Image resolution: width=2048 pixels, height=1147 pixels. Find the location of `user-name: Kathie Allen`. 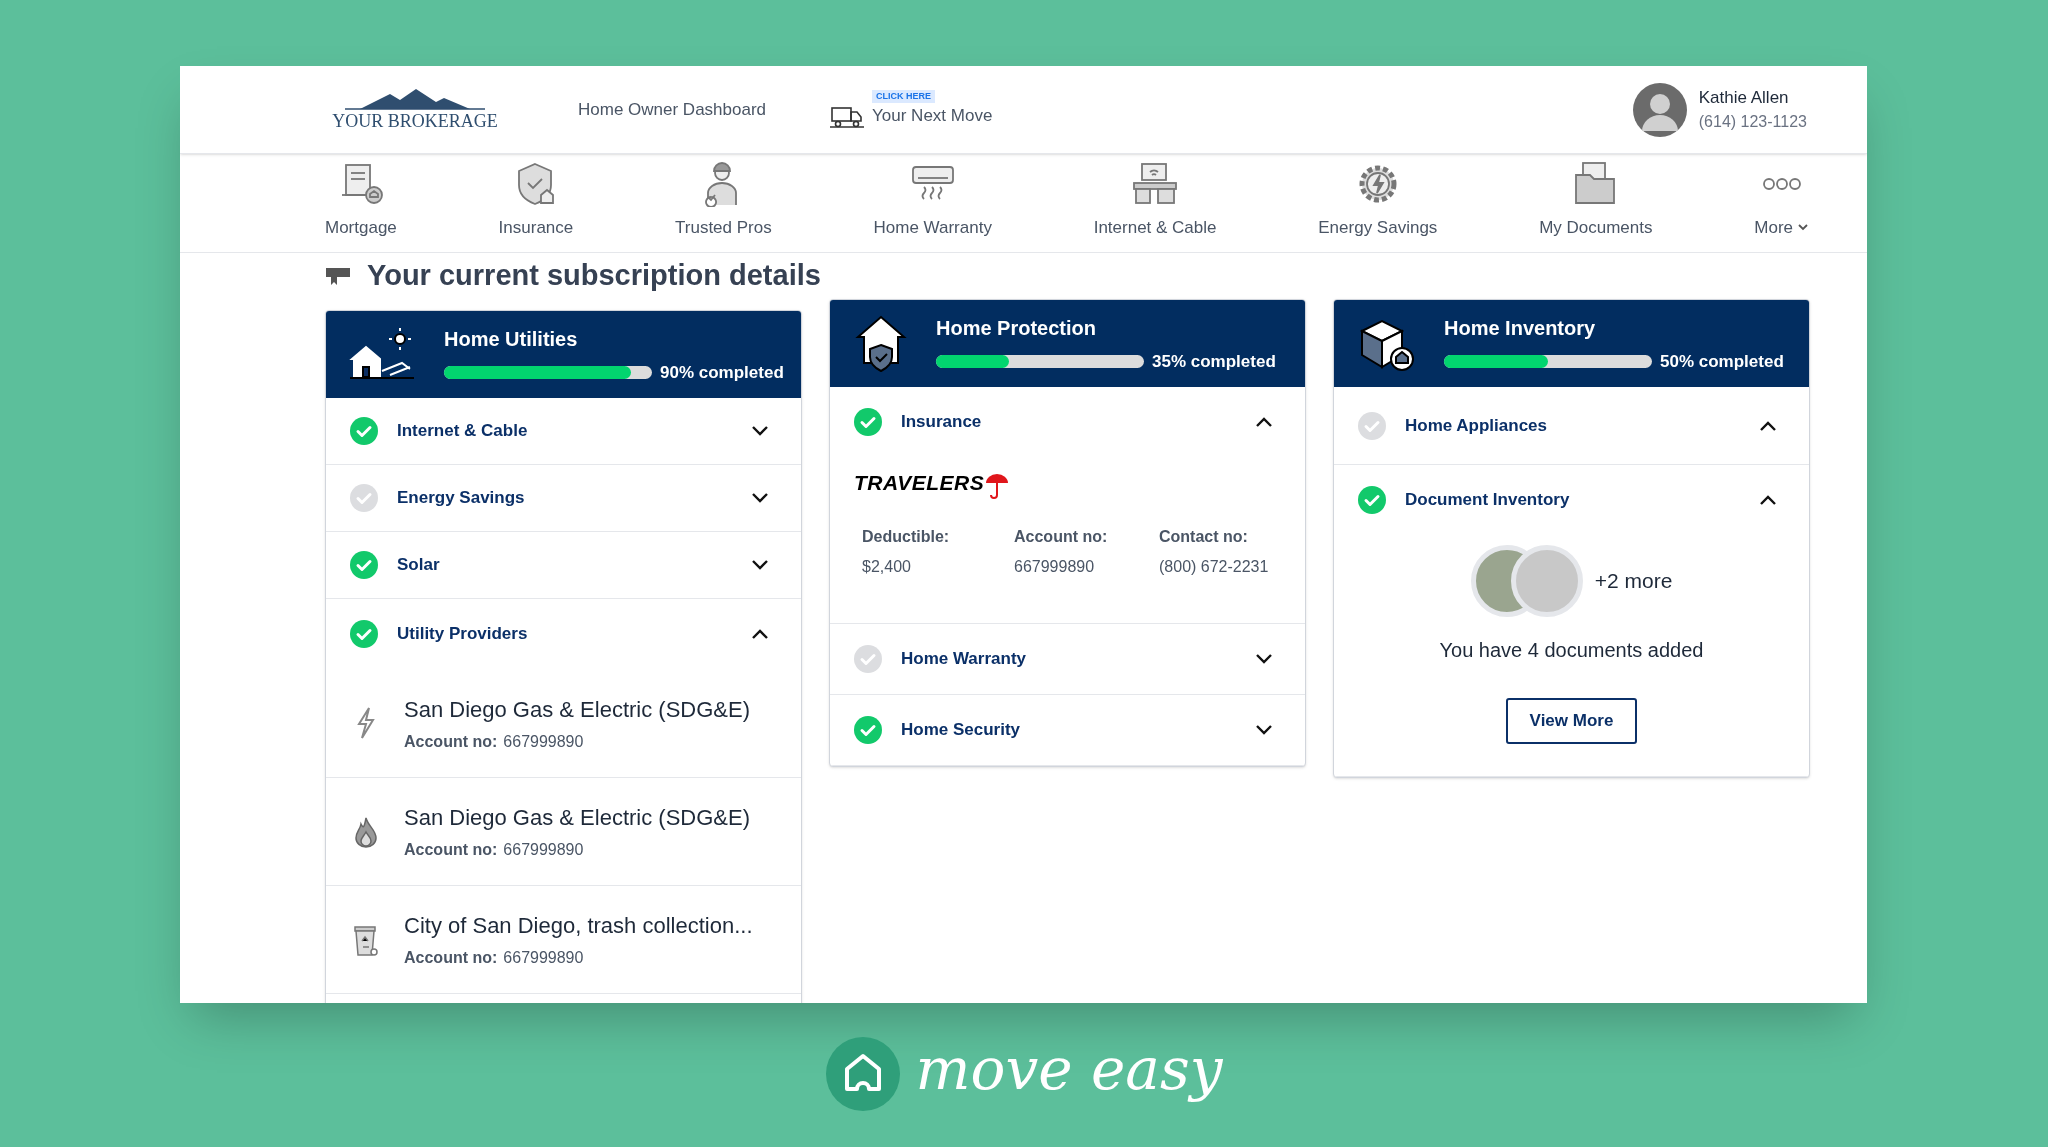

user-name: Kathie Allen is located at coordinates (1744, 97).